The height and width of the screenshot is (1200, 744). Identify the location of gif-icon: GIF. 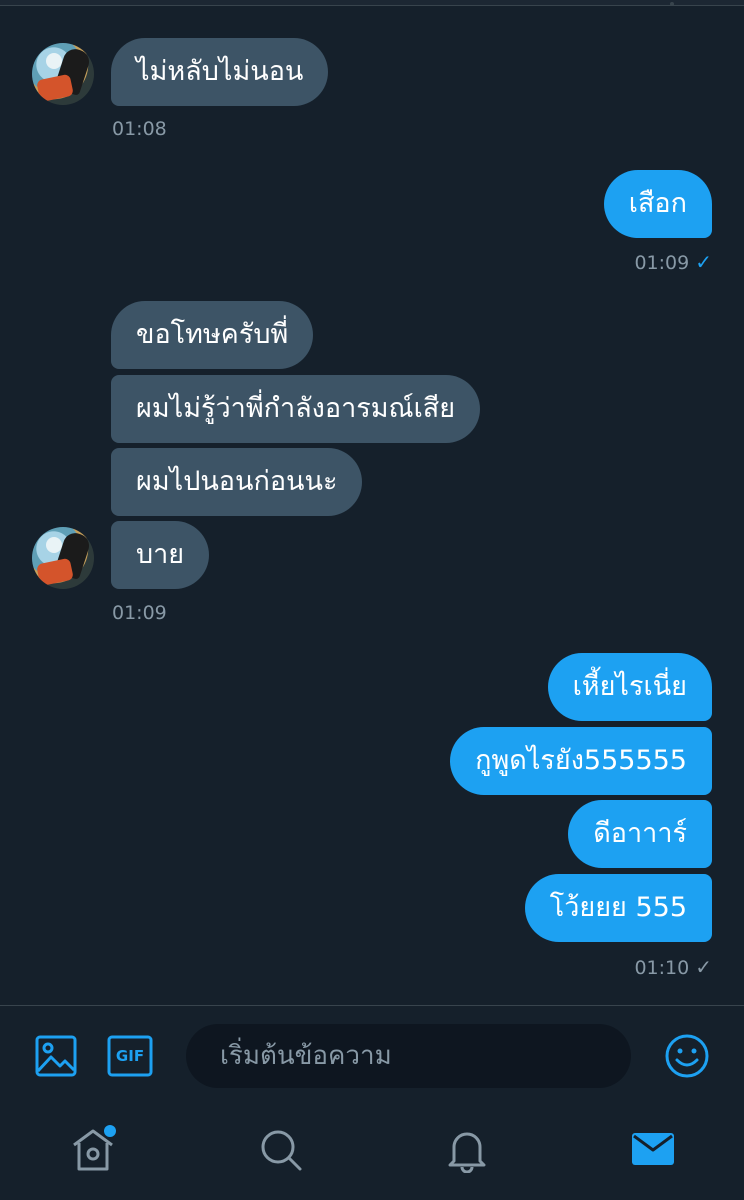
(130, 1058).